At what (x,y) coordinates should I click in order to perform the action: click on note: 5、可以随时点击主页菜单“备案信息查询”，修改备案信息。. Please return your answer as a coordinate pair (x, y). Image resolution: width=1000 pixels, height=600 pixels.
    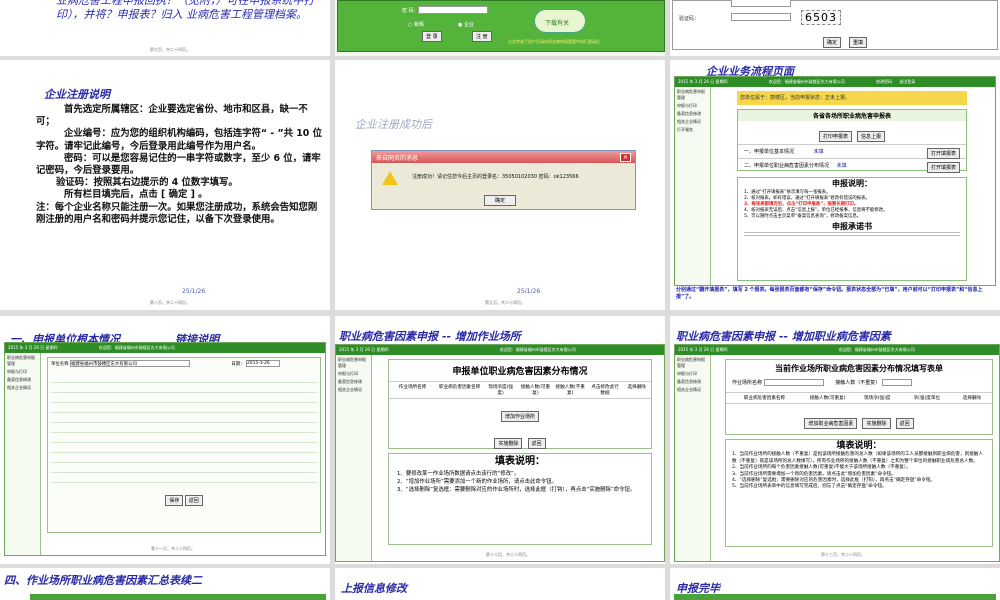
    Looking at the image, I should click on (803, 216).